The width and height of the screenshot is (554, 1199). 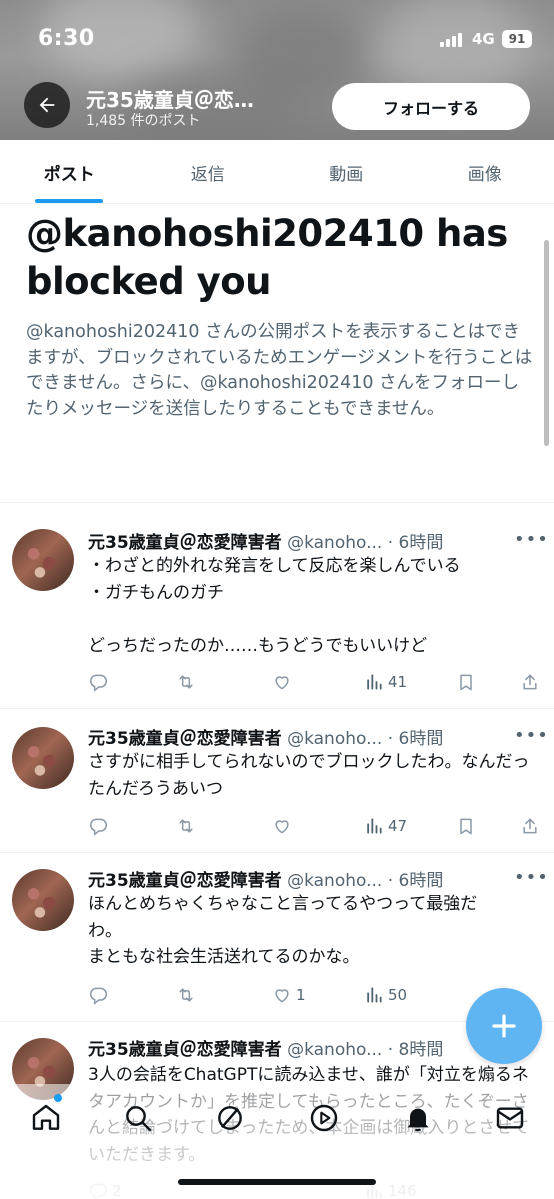 I want to click on scrollbar, so click(x=546, y=343).